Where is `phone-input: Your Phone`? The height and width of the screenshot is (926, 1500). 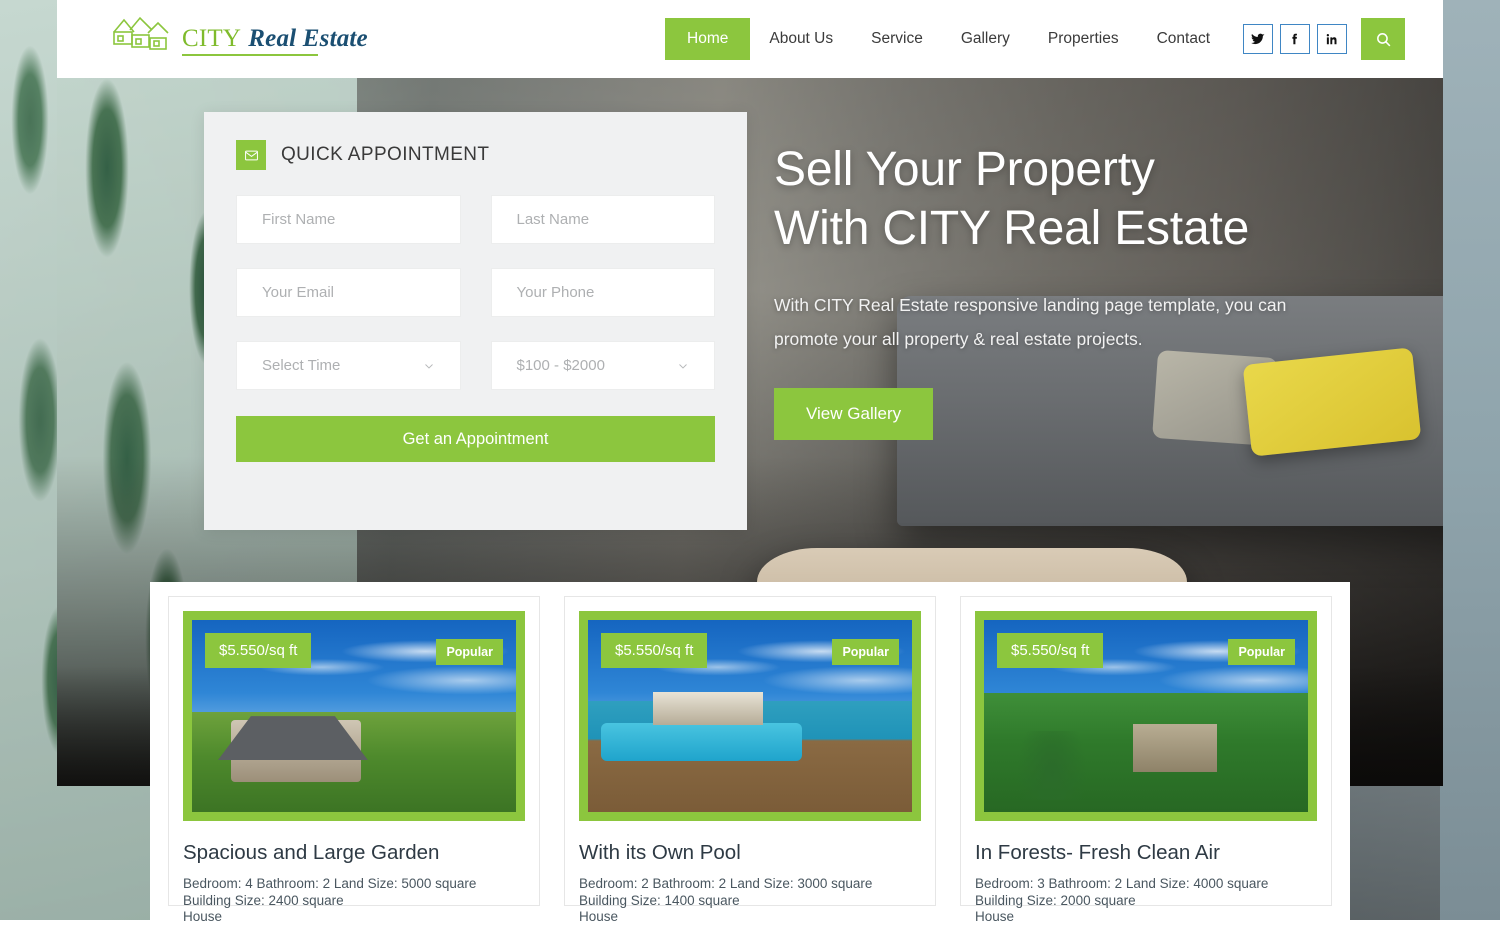 phone-input: Your Phone is located at coordinates (603, 292).